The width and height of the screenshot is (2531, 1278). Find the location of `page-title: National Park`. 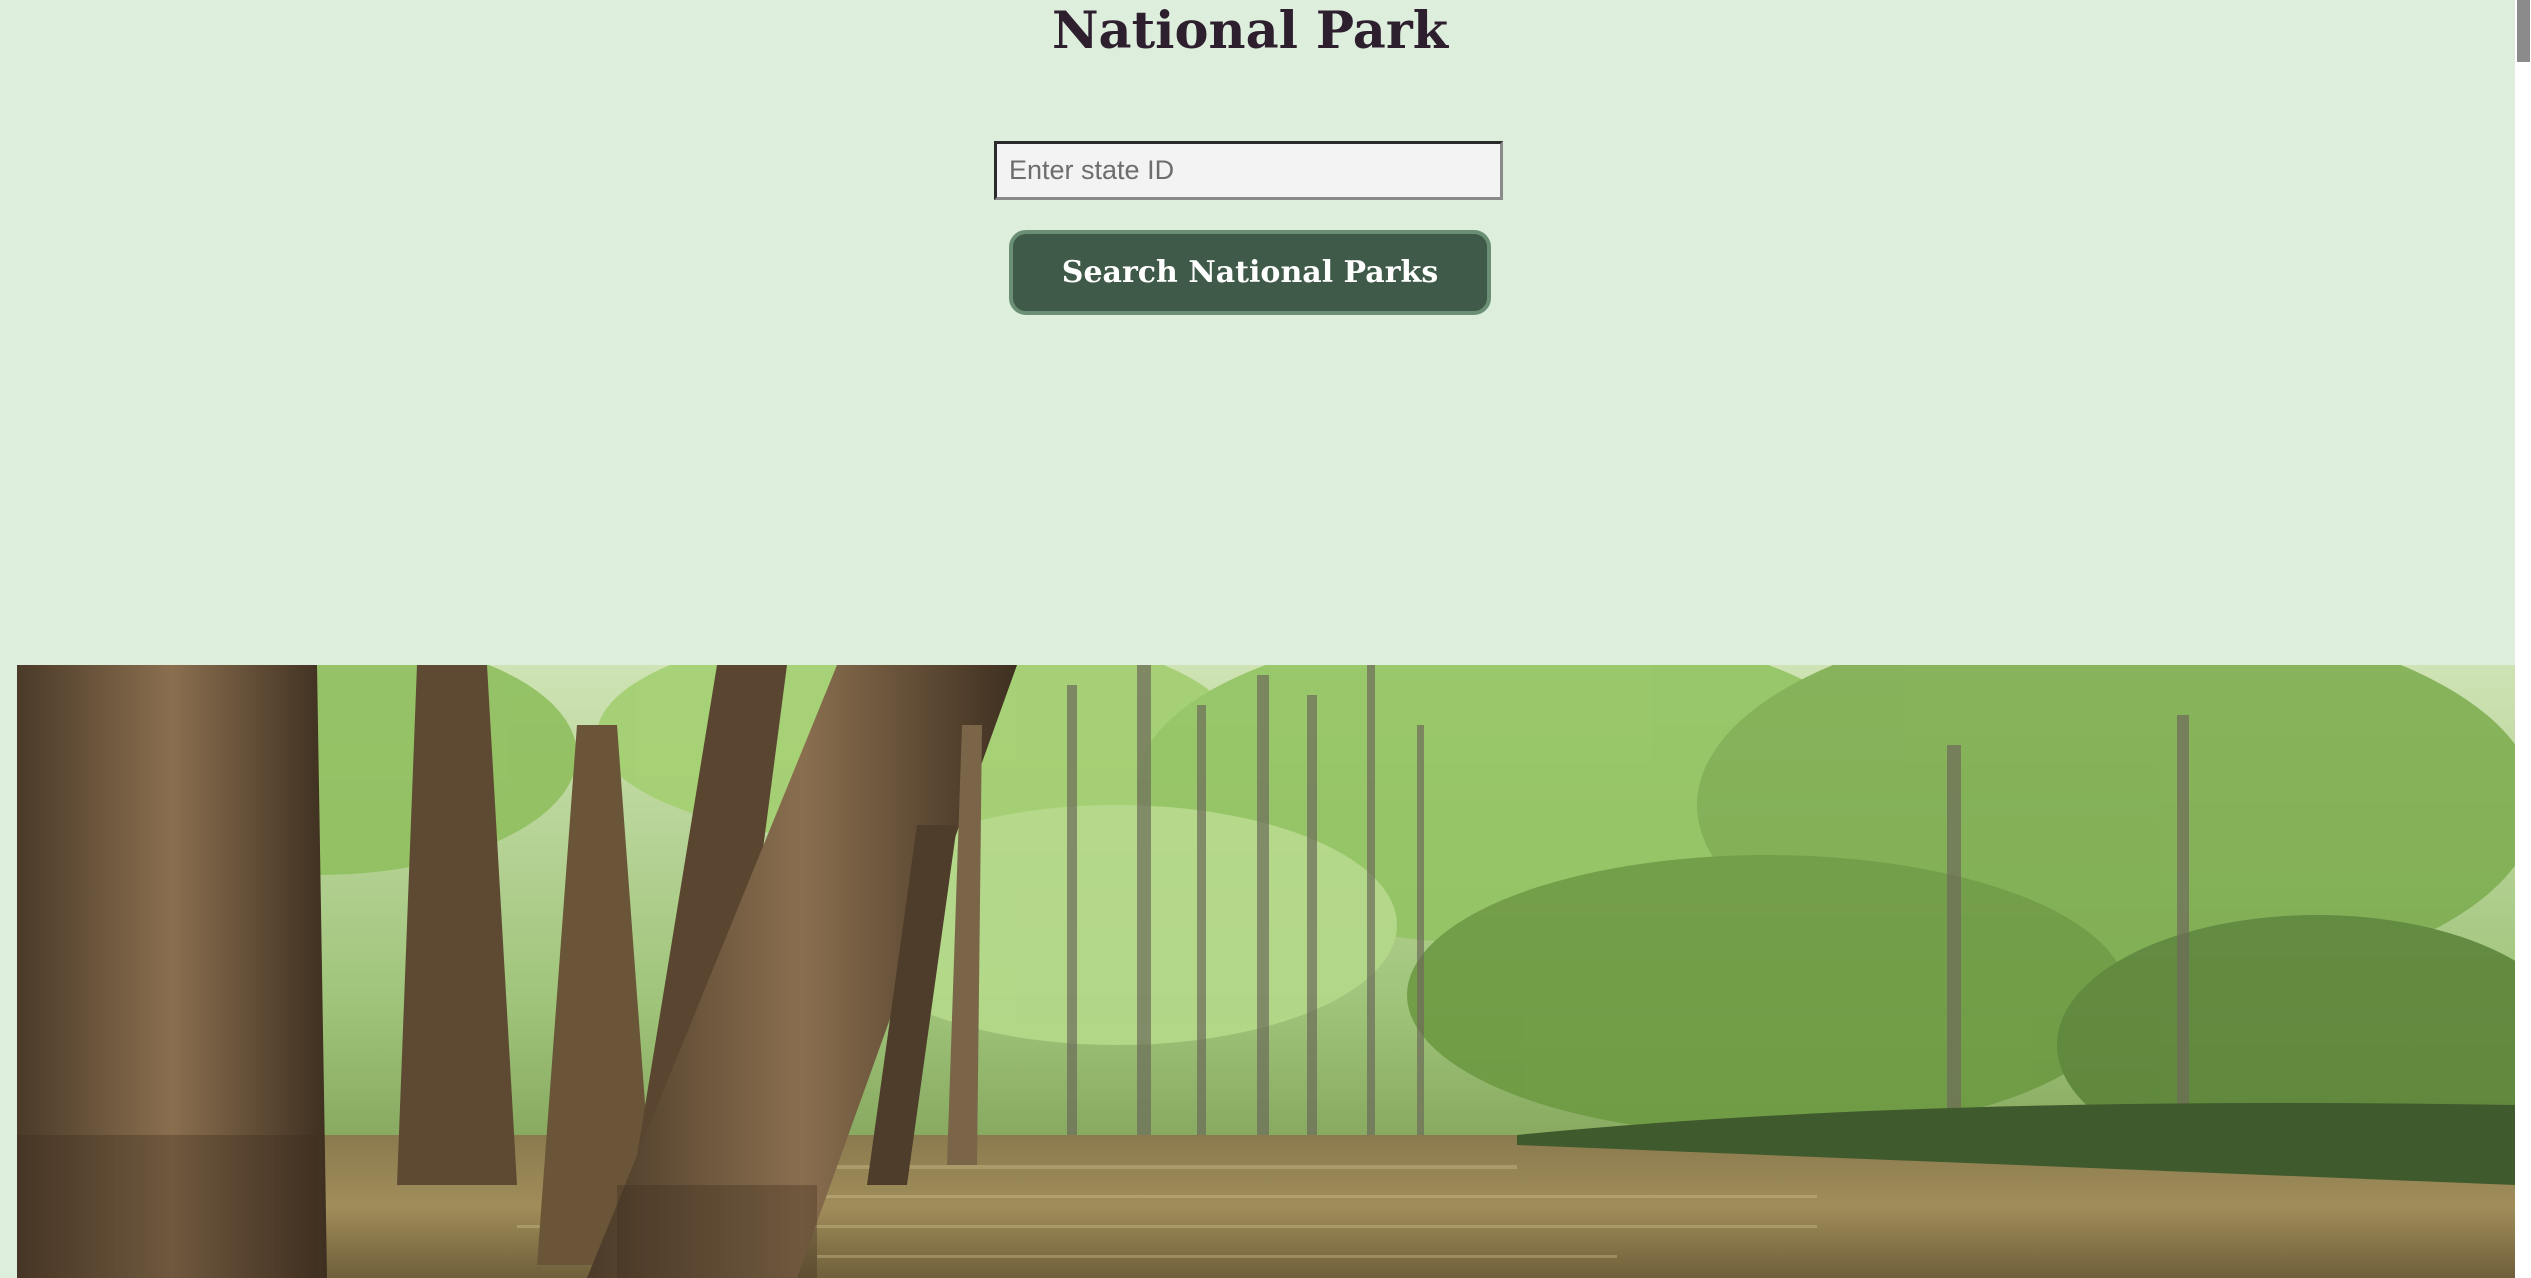

page-title: National Park is located at coordinates (1250, 31).